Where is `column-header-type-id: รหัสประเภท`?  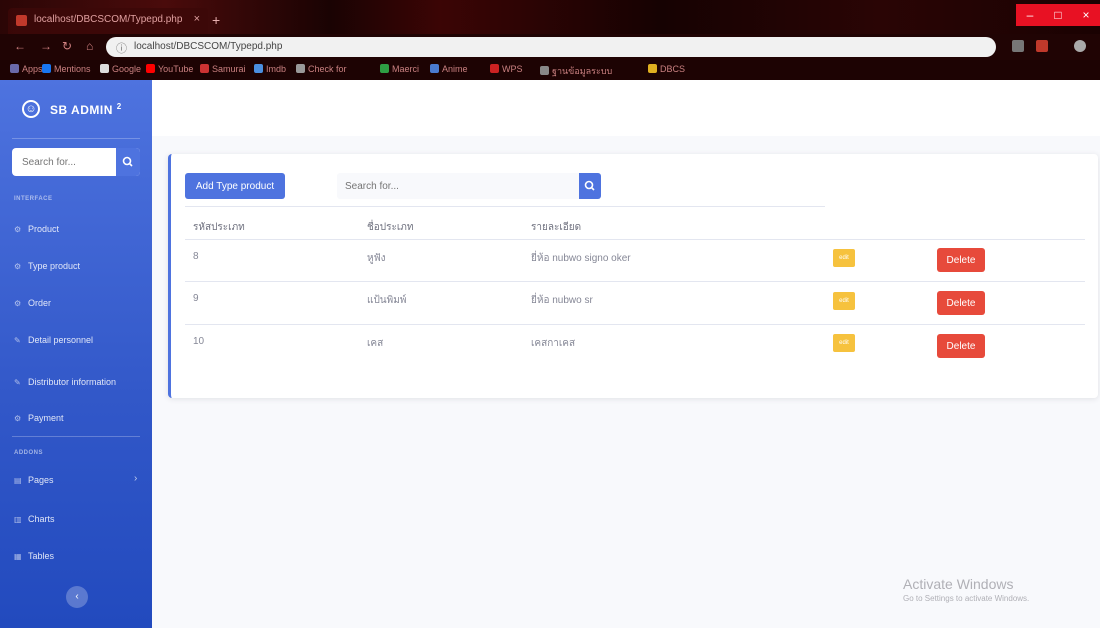
column-header-type-id: รหัสประเภท is located at coordinates (219, 227).